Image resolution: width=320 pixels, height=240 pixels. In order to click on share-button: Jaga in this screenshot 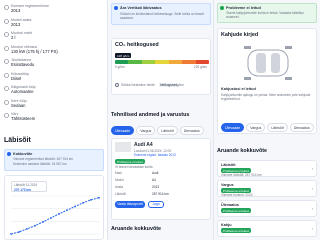, I will do `click(156, 204)`.